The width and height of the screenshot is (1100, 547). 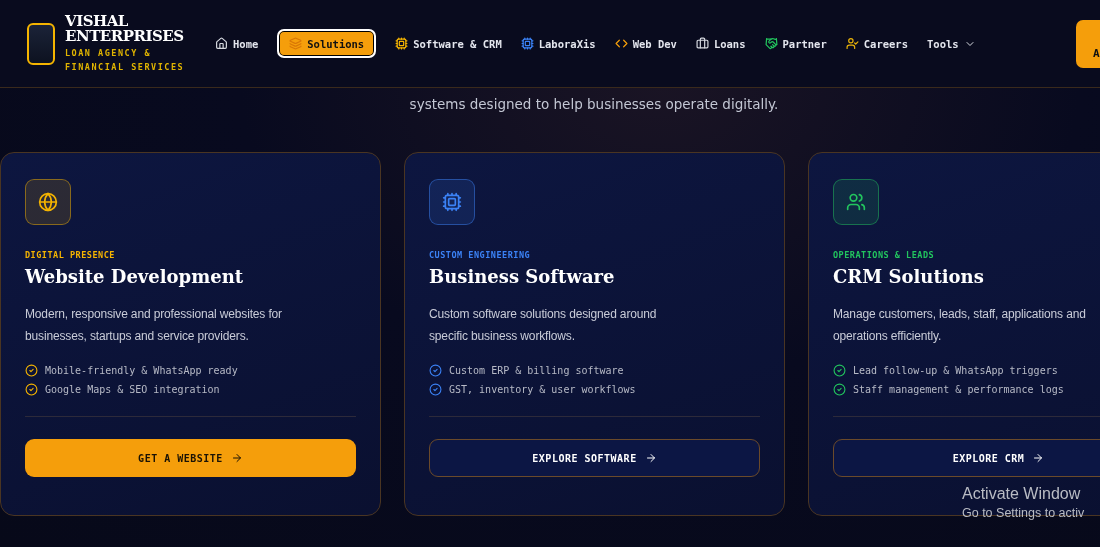 What do you see at coordinates (536, 370) in the screenshot?
I see `feature-text: Custom ERP & billing software` at bounding box center [536, 370].